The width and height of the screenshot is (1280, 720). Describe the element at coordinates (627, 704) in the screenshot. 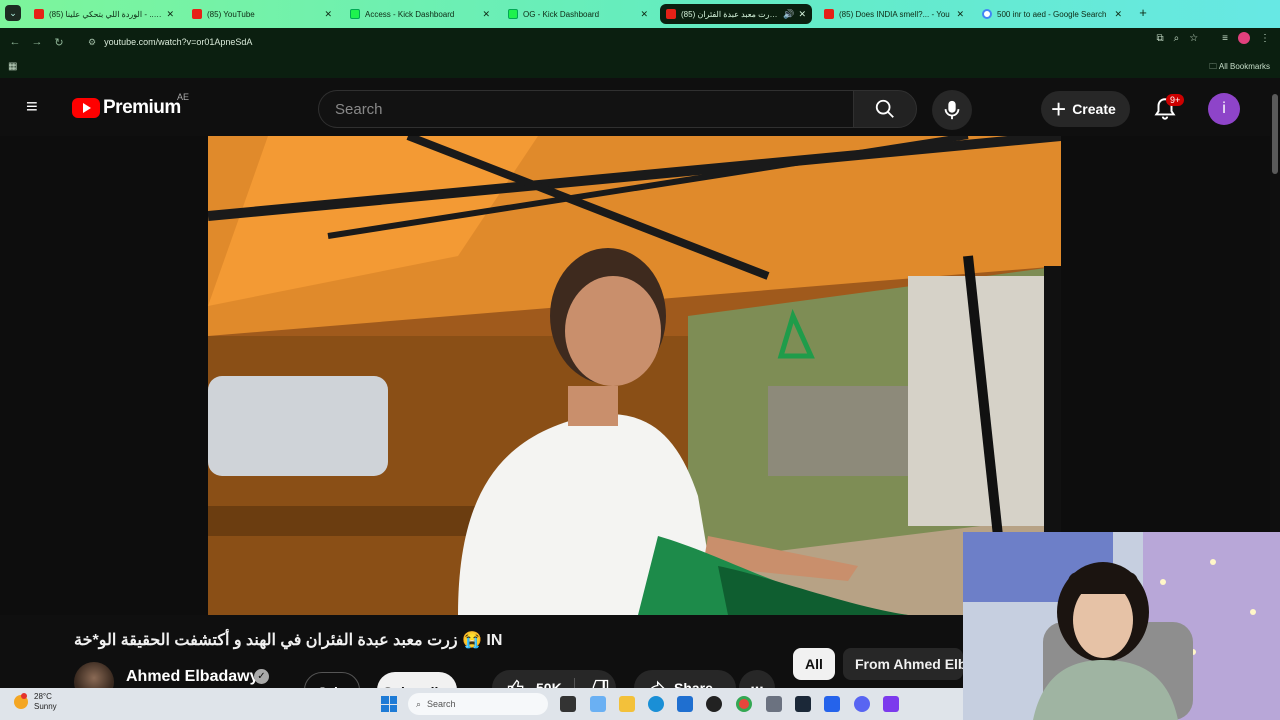

I see `file-explorer-icon` at that location.